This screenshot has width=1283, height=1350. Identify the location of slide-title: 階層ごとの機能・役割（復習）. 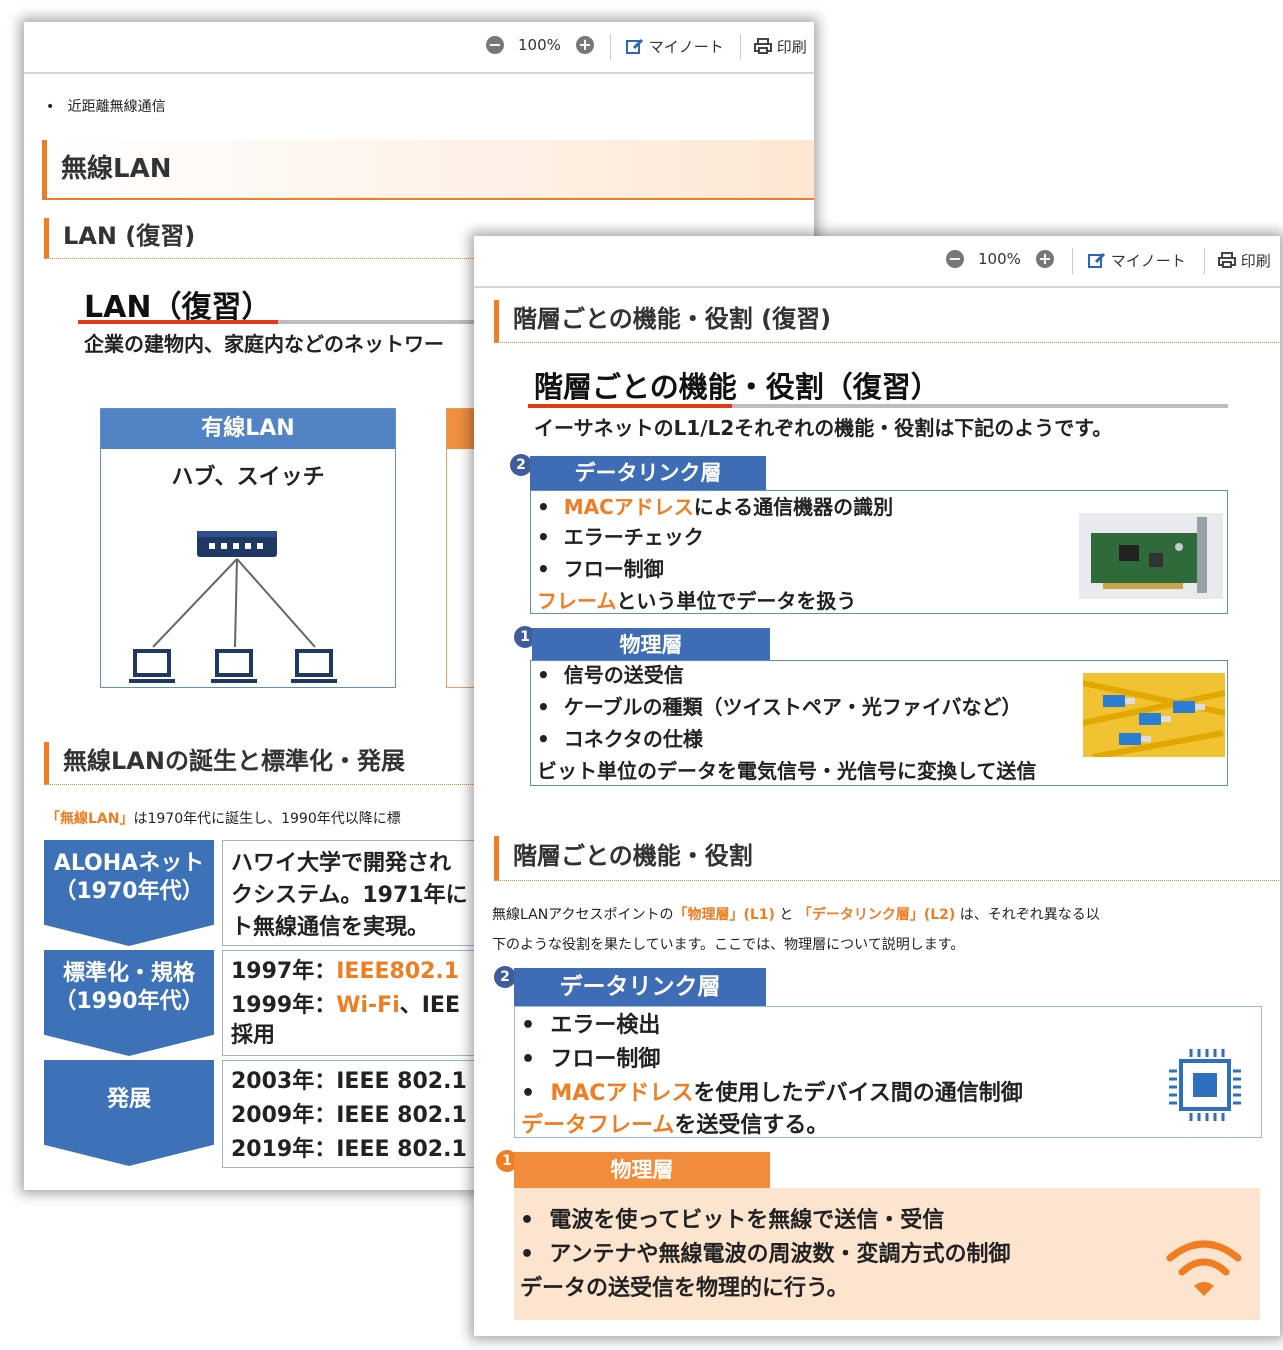
(737, 387).